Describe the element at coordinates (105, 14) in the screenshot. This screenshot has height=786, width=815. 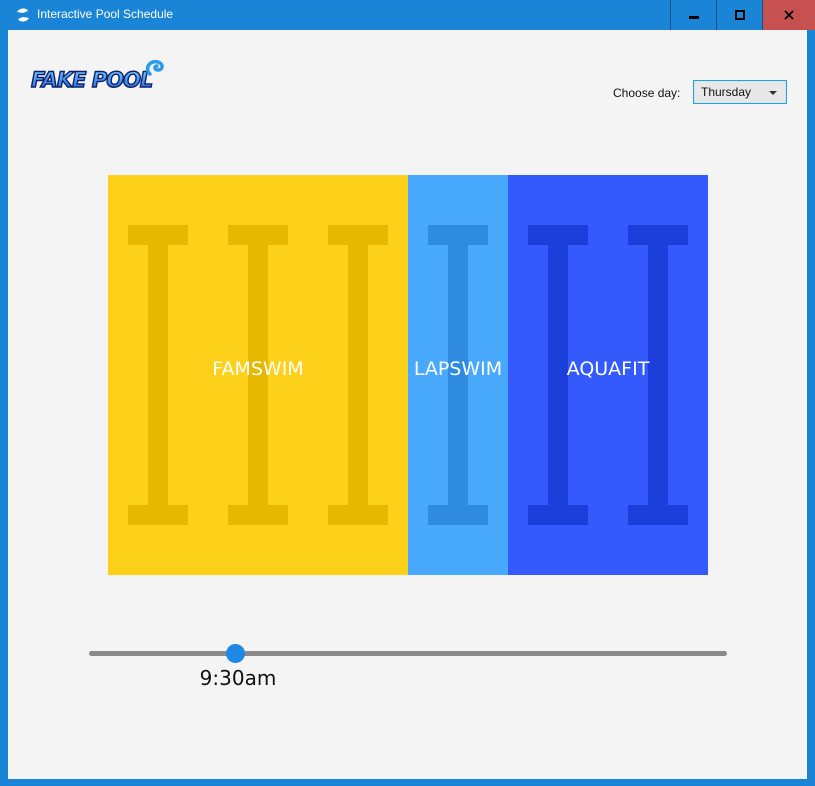
I see `window-title: Interactive Pool Schedule` at that location.